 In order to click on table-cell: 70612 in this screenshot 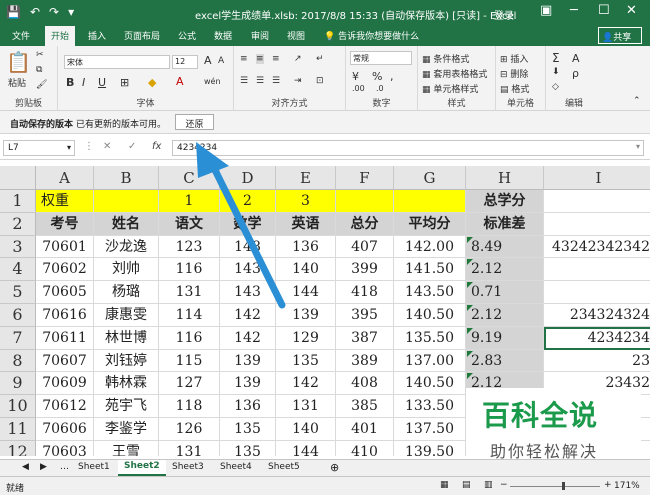, I will do `click(65, 406)`.